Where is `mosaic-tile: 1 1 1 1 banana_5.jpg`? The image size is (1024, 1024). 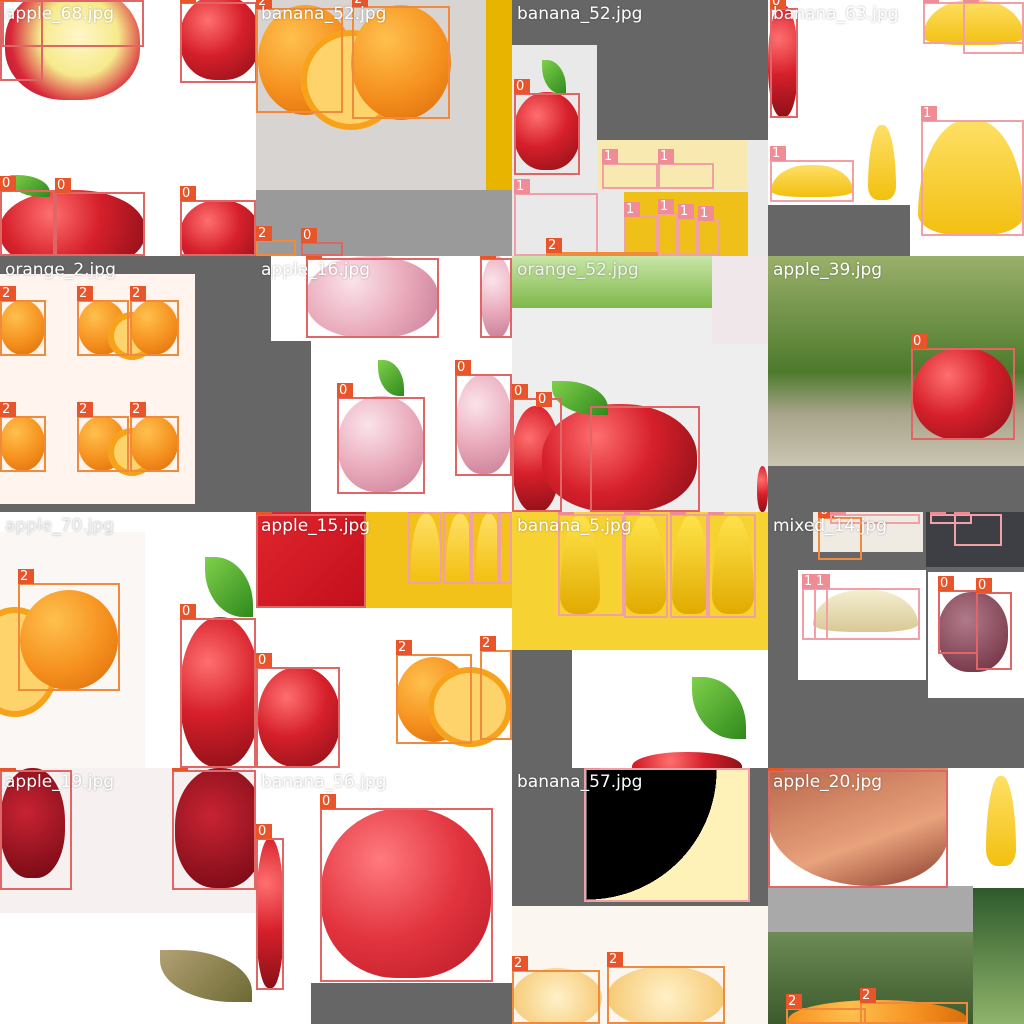
mosaic-tile: 1 1 1 1 banana_5.jpg is located at coordinates (640, 640).